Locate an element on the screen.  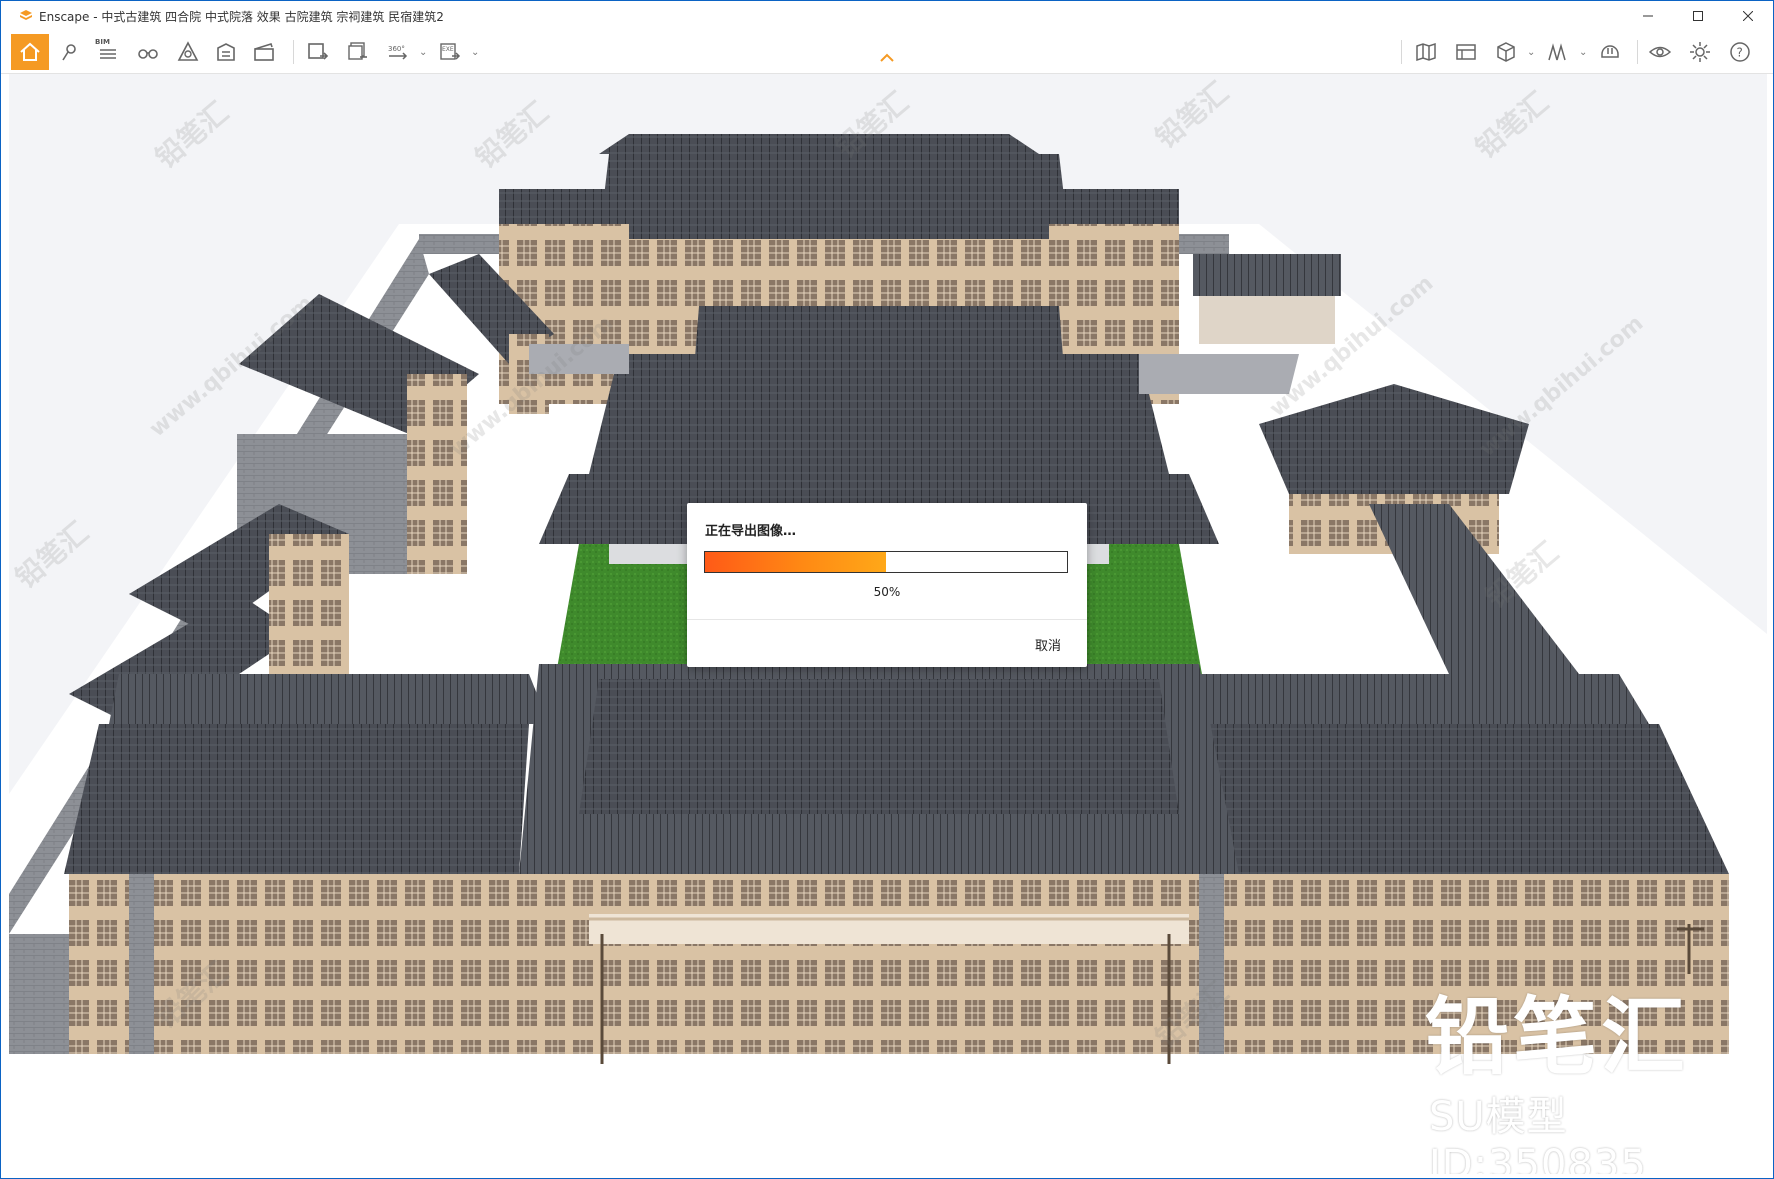
binoculars-icon is located at coordinates (148, 54).